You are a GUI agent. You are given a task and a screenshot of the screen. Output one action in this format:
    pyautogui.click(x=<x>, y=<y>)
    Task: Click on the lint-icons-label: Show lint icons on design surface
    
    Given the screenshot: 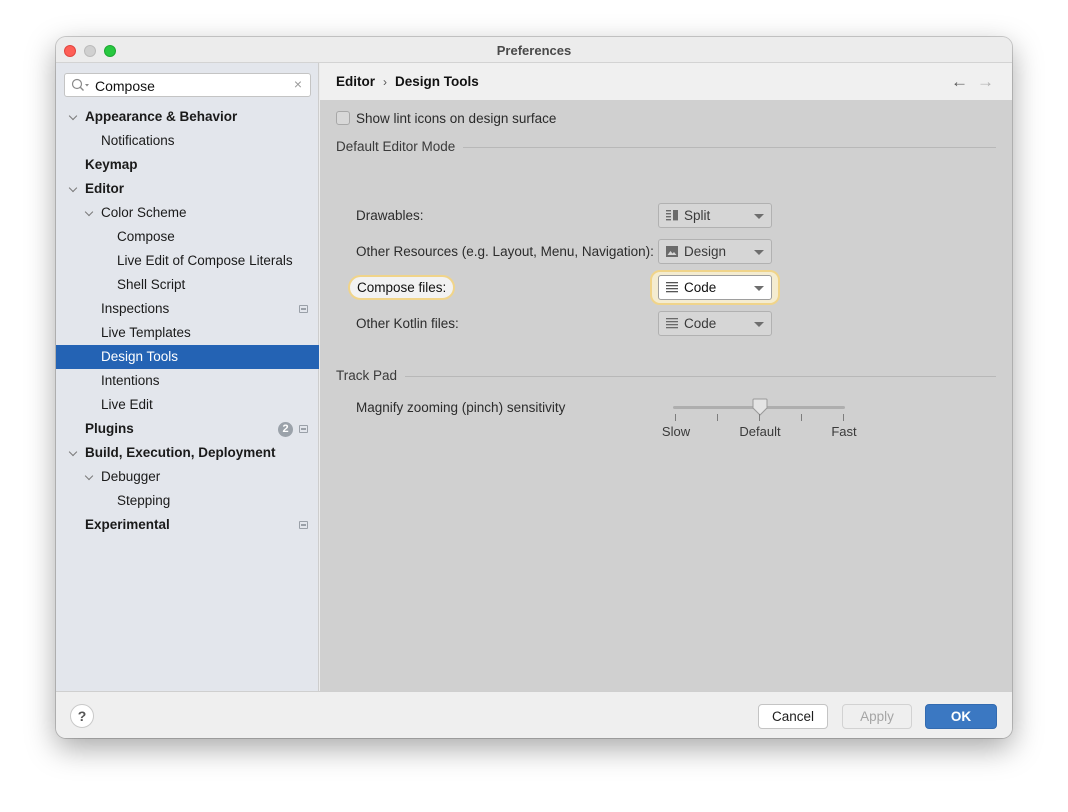 What is the action you would take?
    pyautogui.click(x=456, y=118)
    